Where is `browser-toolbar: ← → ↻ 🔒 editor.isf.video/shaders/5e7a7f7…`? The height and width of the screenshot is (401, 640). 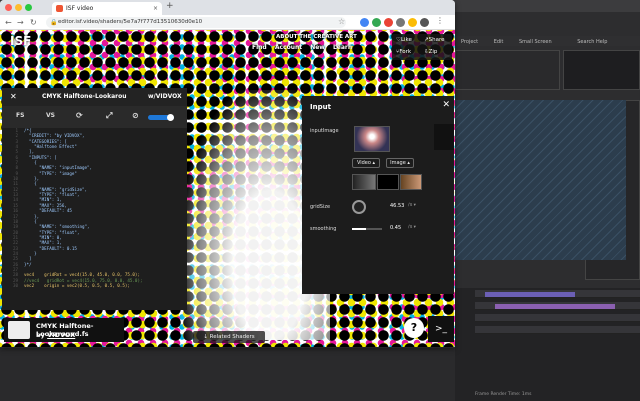
browser-toolbar: ← → ↻ 🔒 editor.isf.video/shaders/5e7a7f7… is located at coordinates (227, 22).